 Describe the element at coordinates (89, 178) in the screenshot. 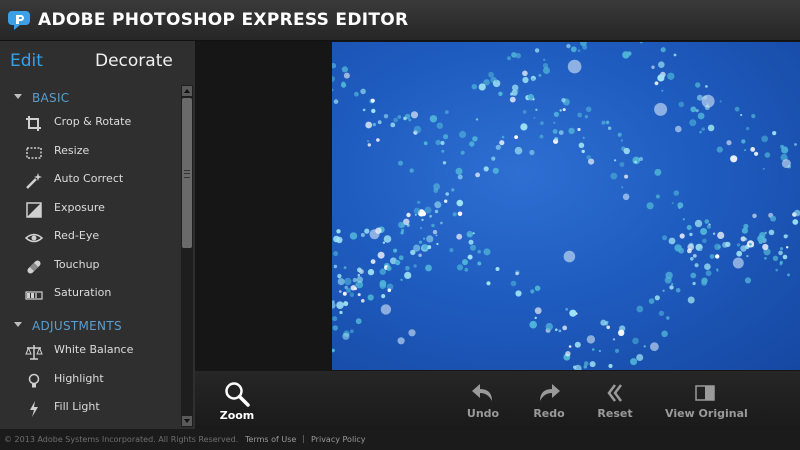

I see `tool-label: Auto Correct` at that location.